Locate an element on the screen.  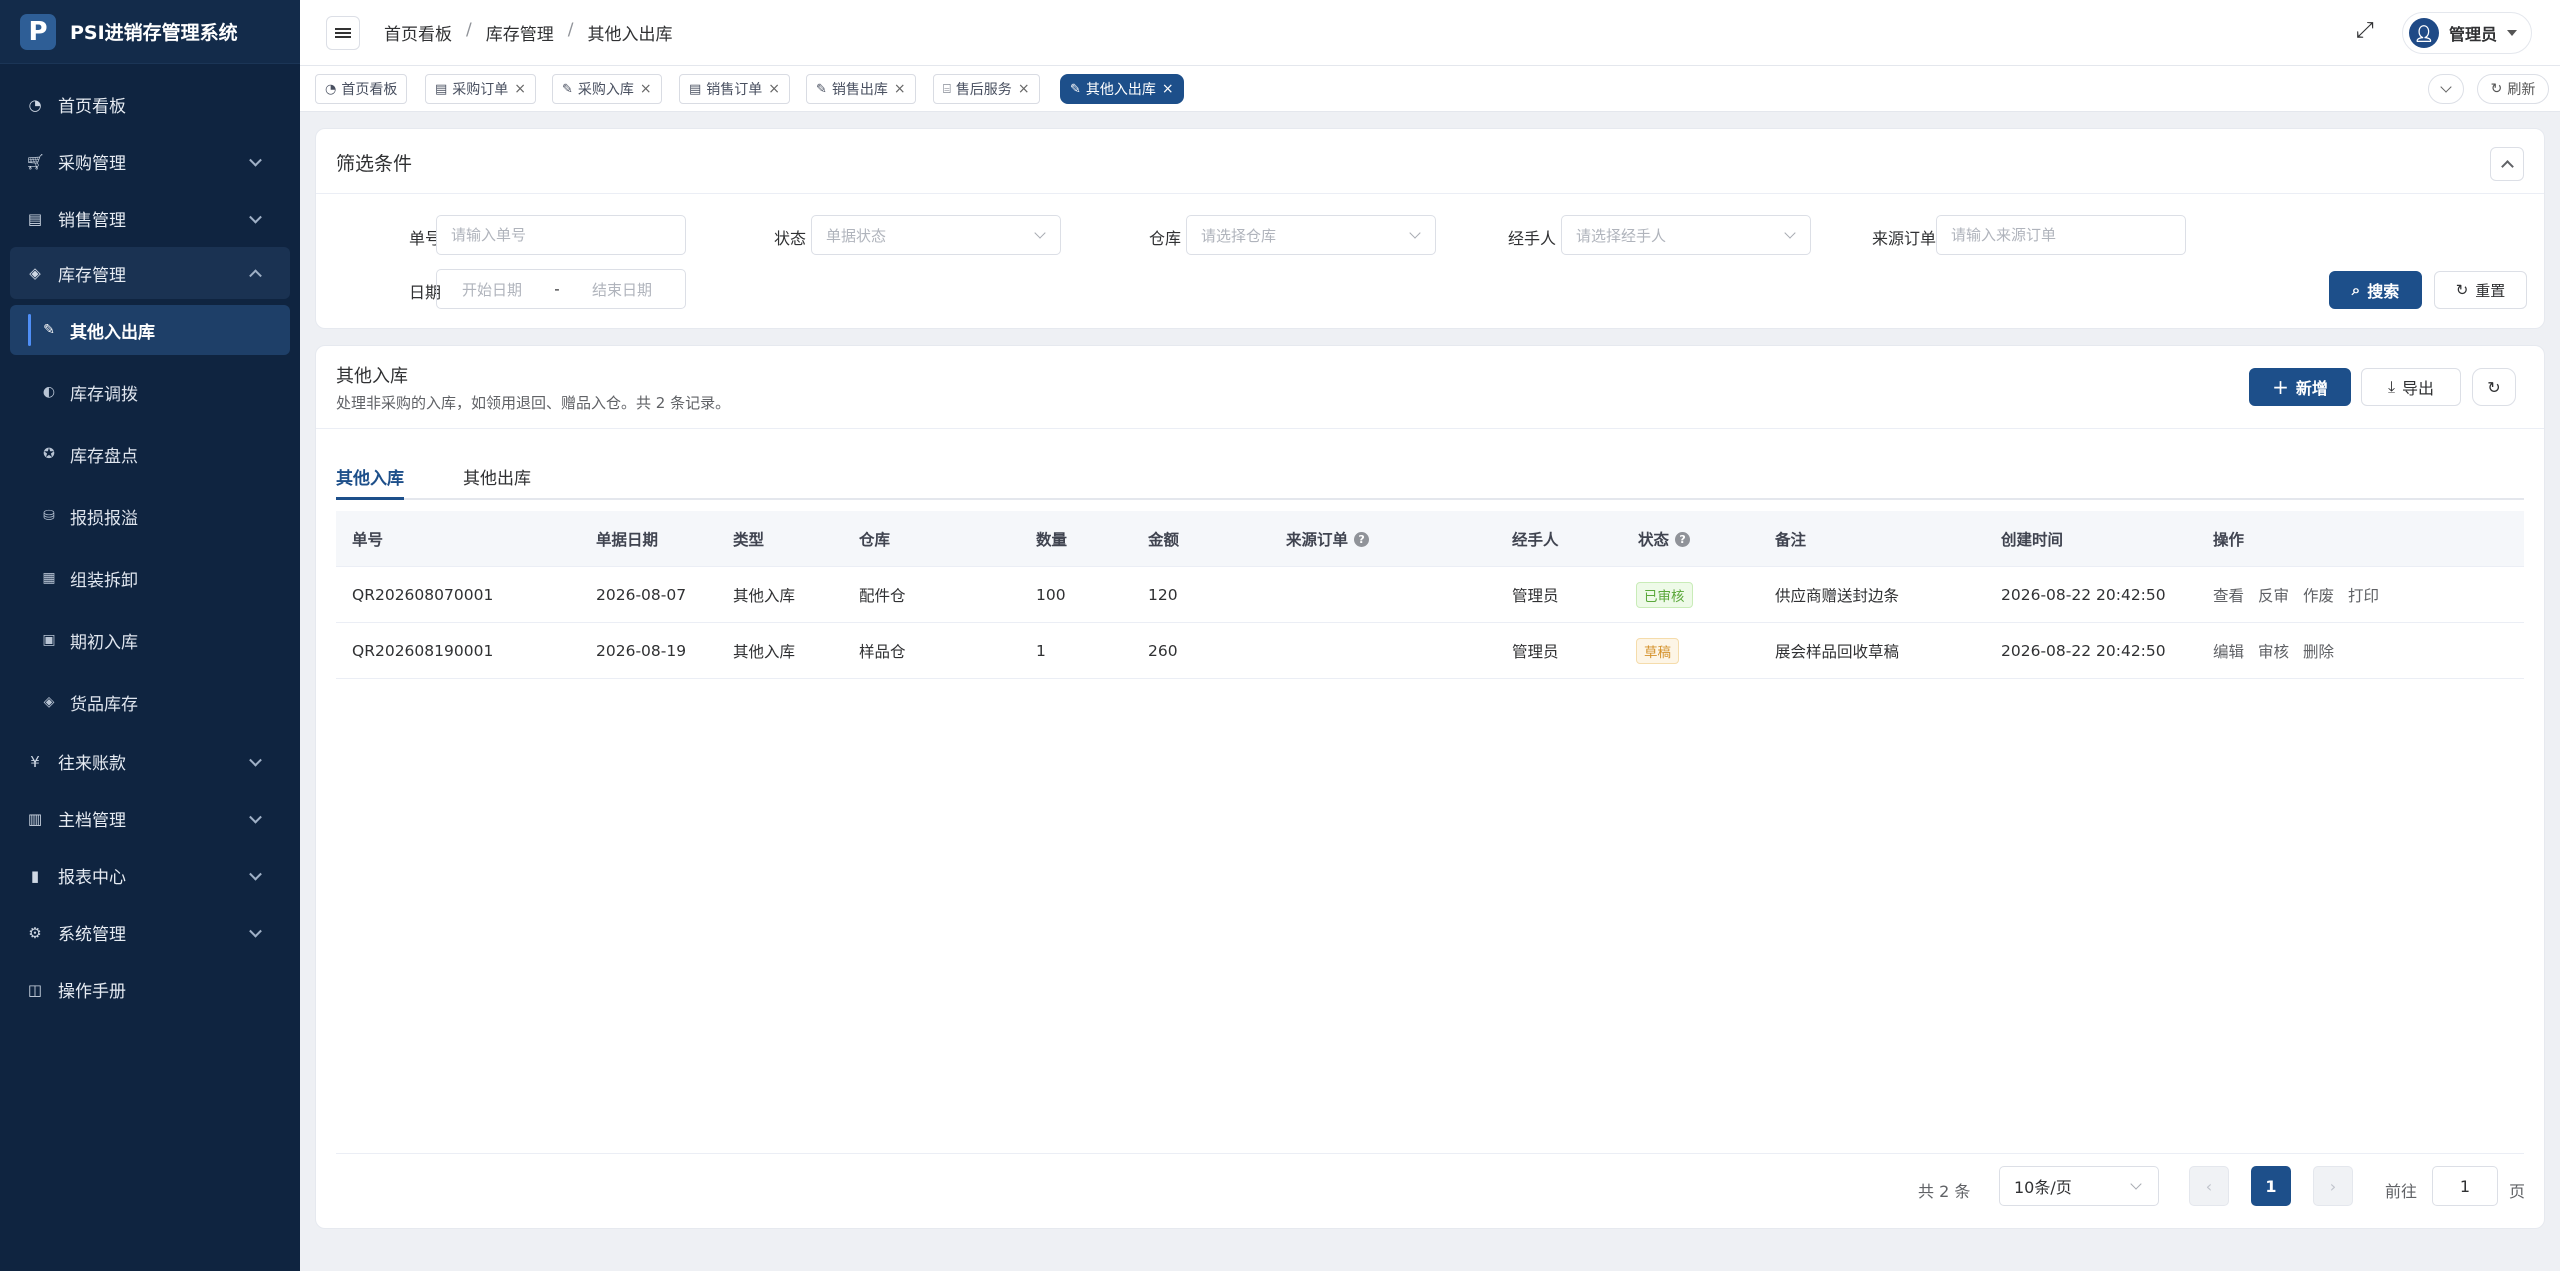
goto-page-input: 1 is located at coordinates (2465, 1186).